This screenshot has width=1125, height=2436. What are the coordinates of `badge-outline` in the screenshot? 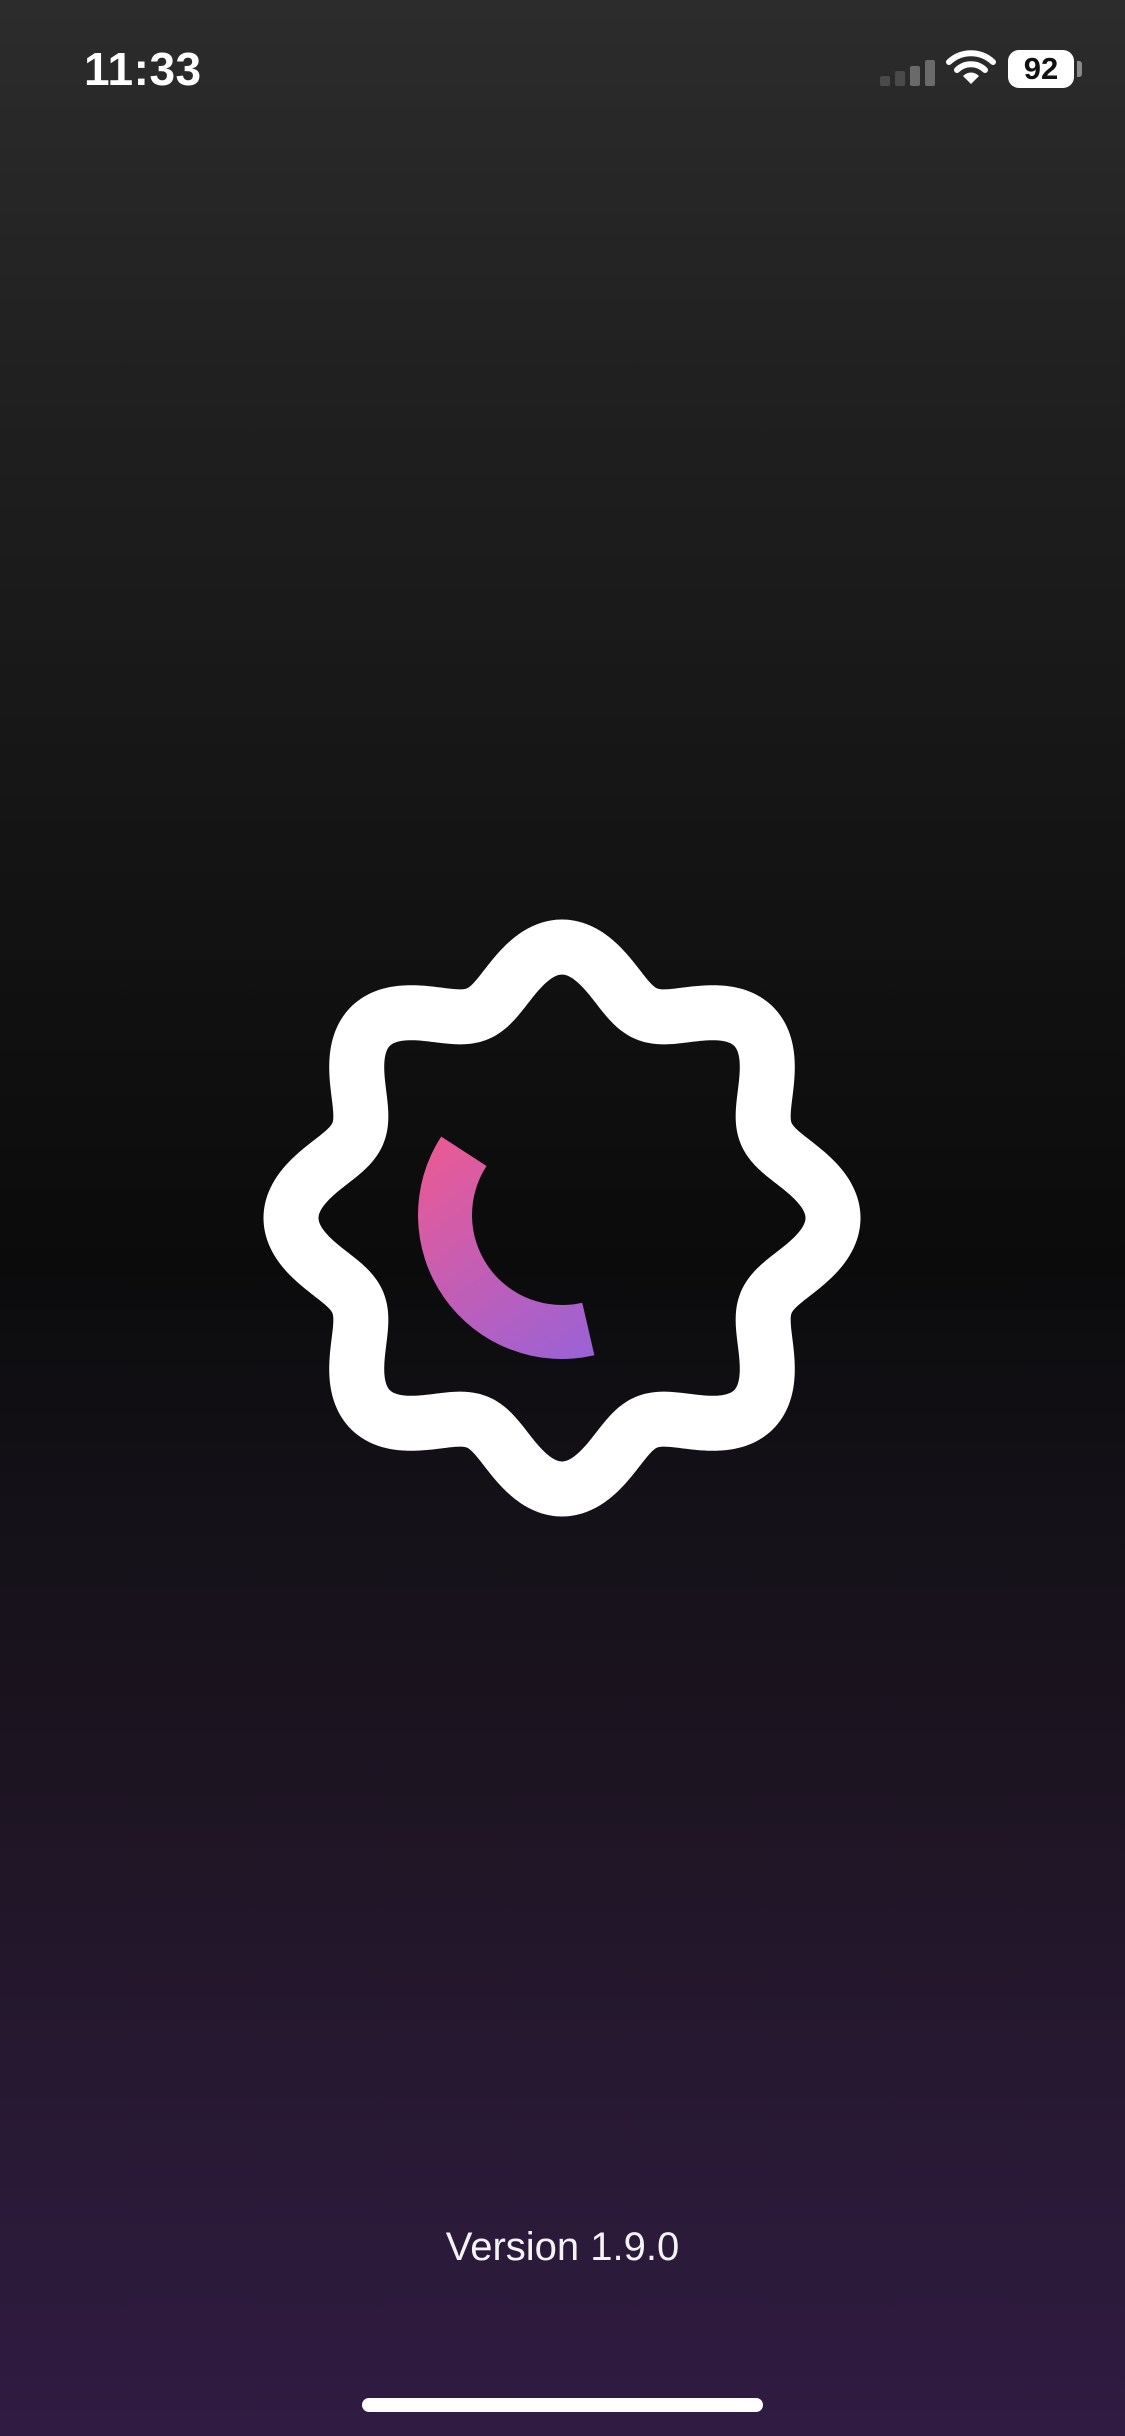 It's located at (562, 1218).